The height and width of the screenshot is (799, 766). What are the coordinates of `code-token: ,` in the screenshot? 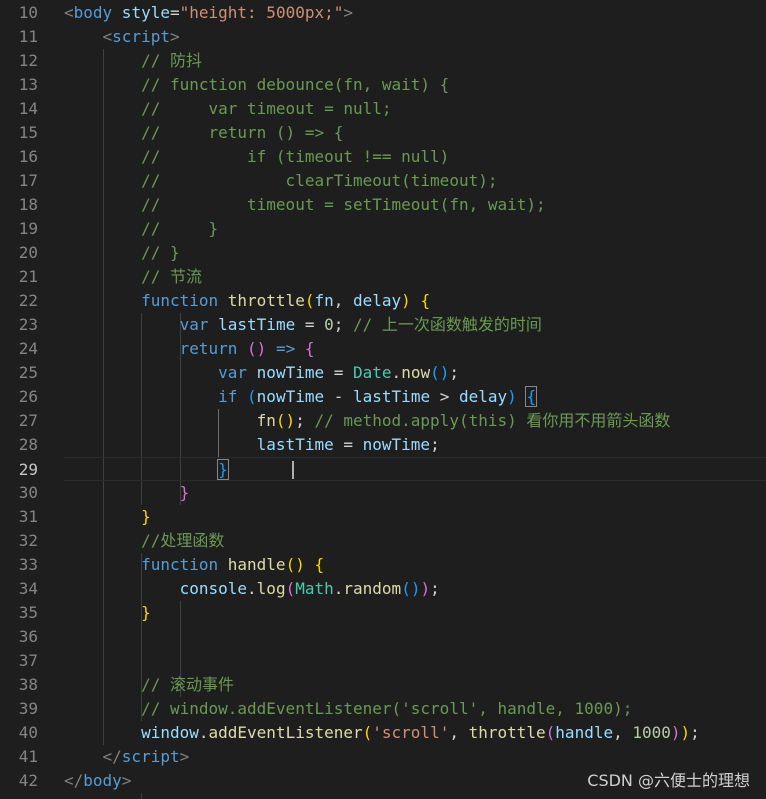 It's located at (343, 300).